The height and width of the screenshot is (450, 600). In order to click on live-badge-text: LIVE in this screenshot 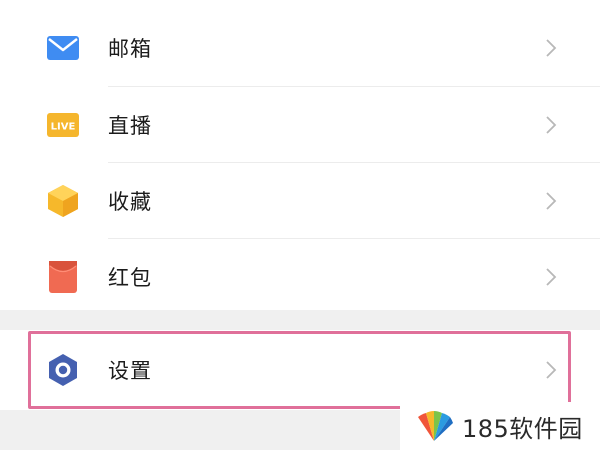, I will do `click(63, 126)`.